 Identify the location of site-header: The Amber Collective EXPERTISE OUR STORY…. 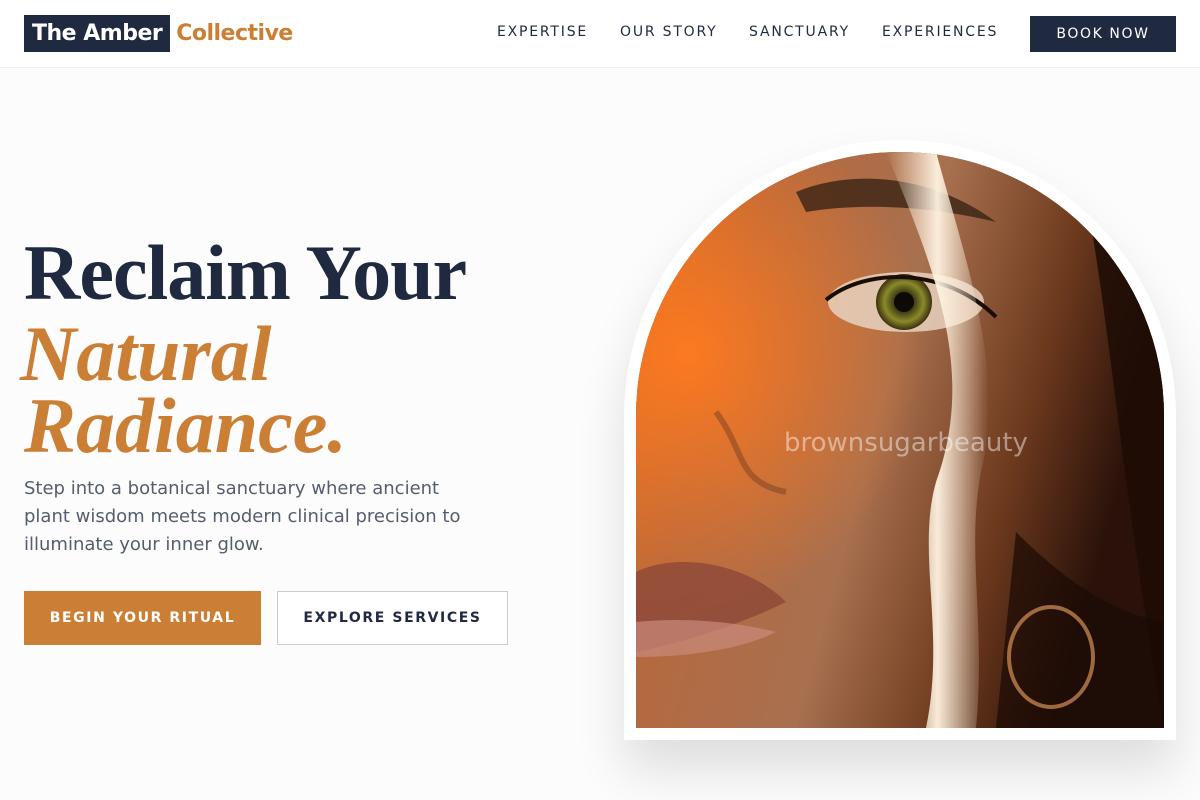
(600, 34).